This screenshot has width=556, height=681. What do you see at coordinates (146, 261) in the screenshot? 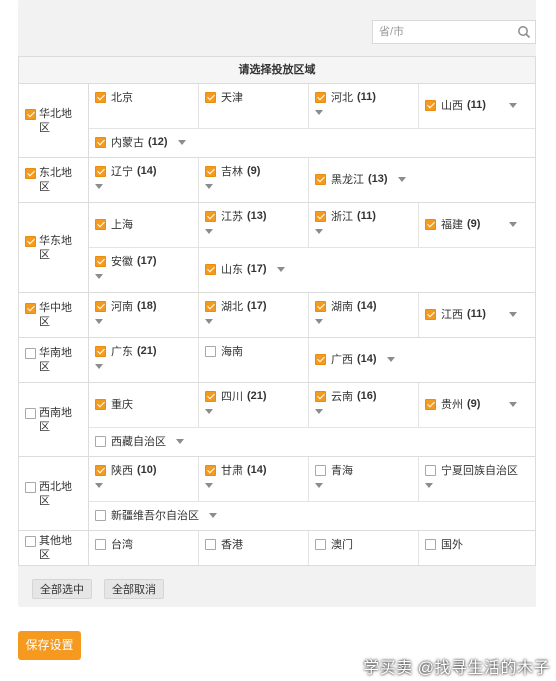
I see `province-option: 安徽 (17)` at bounding box center [146, 261].